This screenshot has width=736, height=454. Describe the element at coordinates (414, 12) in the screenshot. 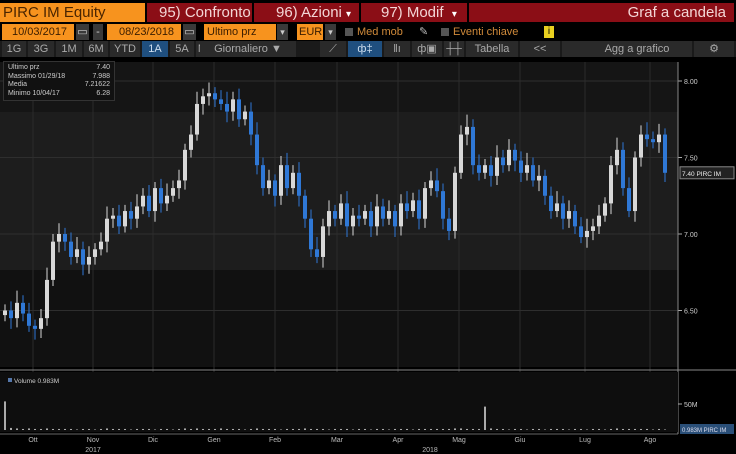

I see `modify-button: 97) Modif ▾` at that location.